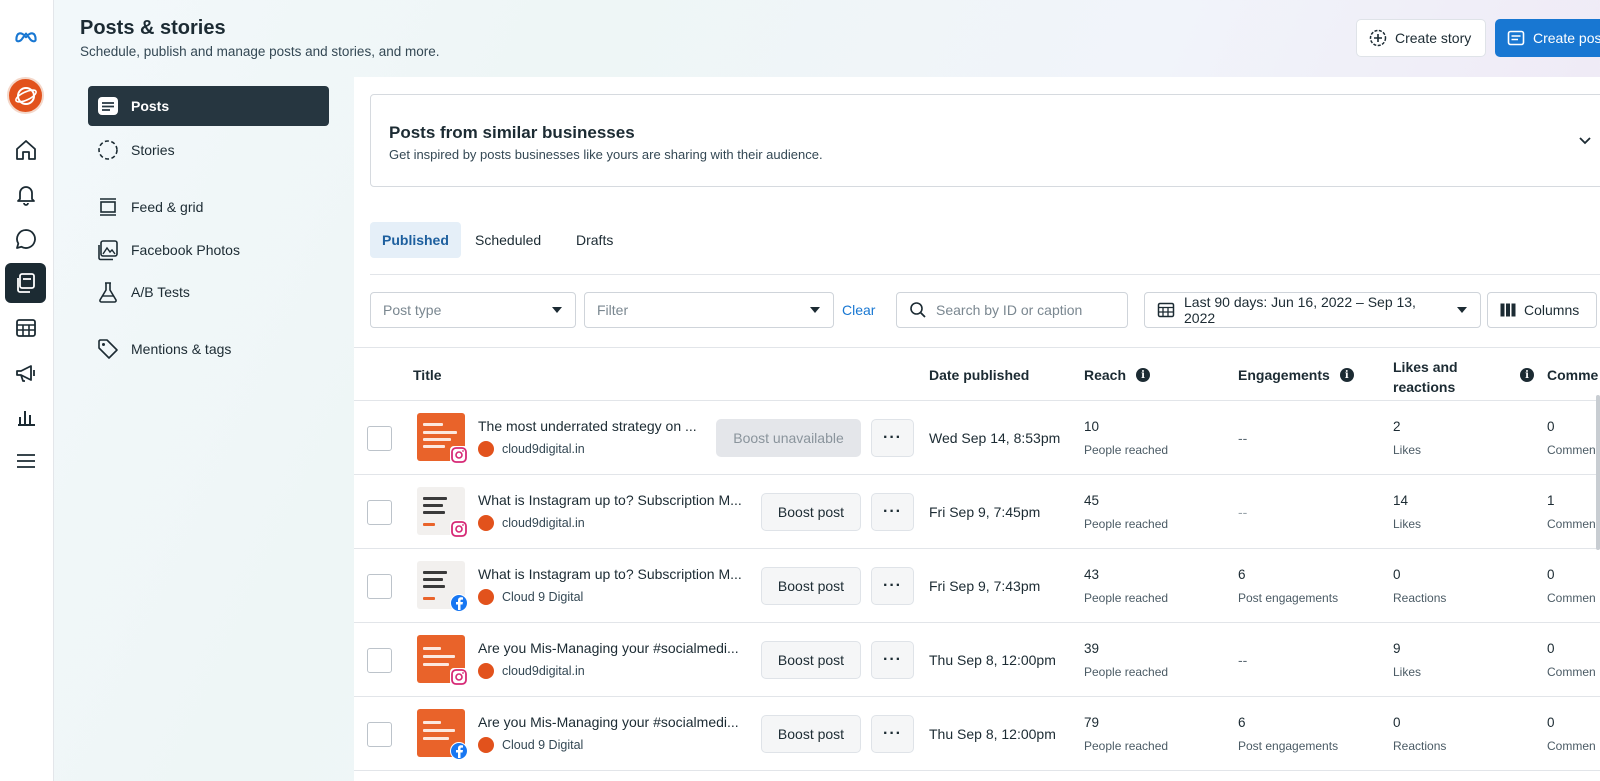  What do you see at coordinates (25, 239) in the screenshot?
I see `messages-icon` at bounding box center [25, 239].